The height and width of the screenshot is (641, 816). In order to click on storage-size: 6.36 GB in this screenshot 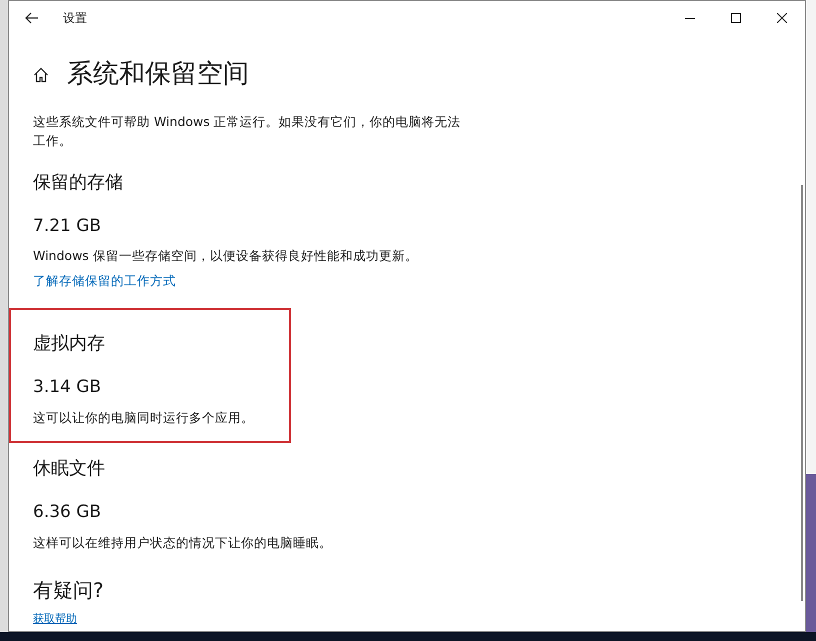, I will do `click(67, 512)`.